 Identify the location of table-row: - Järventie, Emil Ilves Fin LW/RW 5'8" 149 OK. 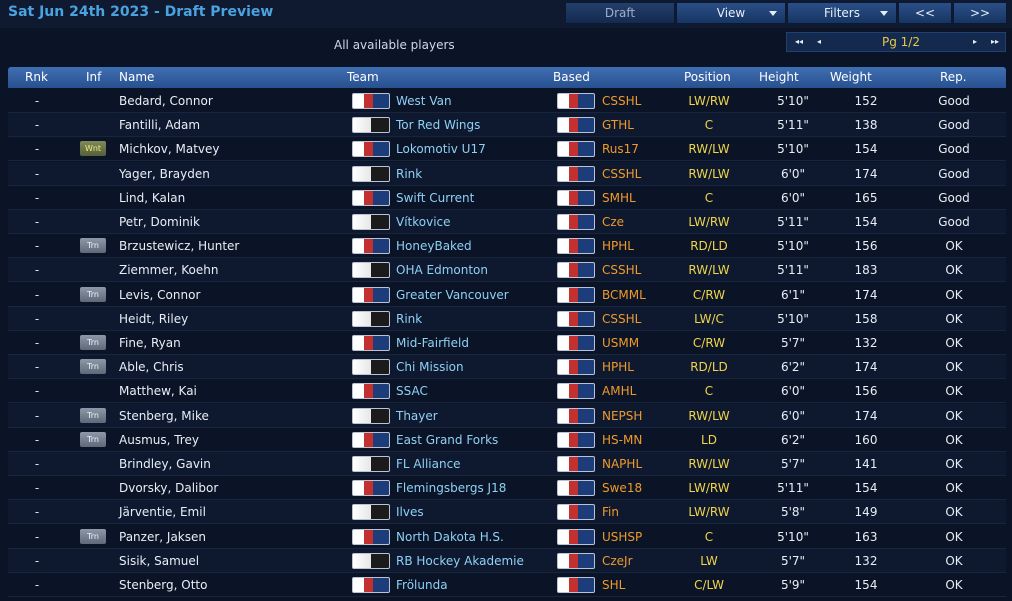
(507, 512).